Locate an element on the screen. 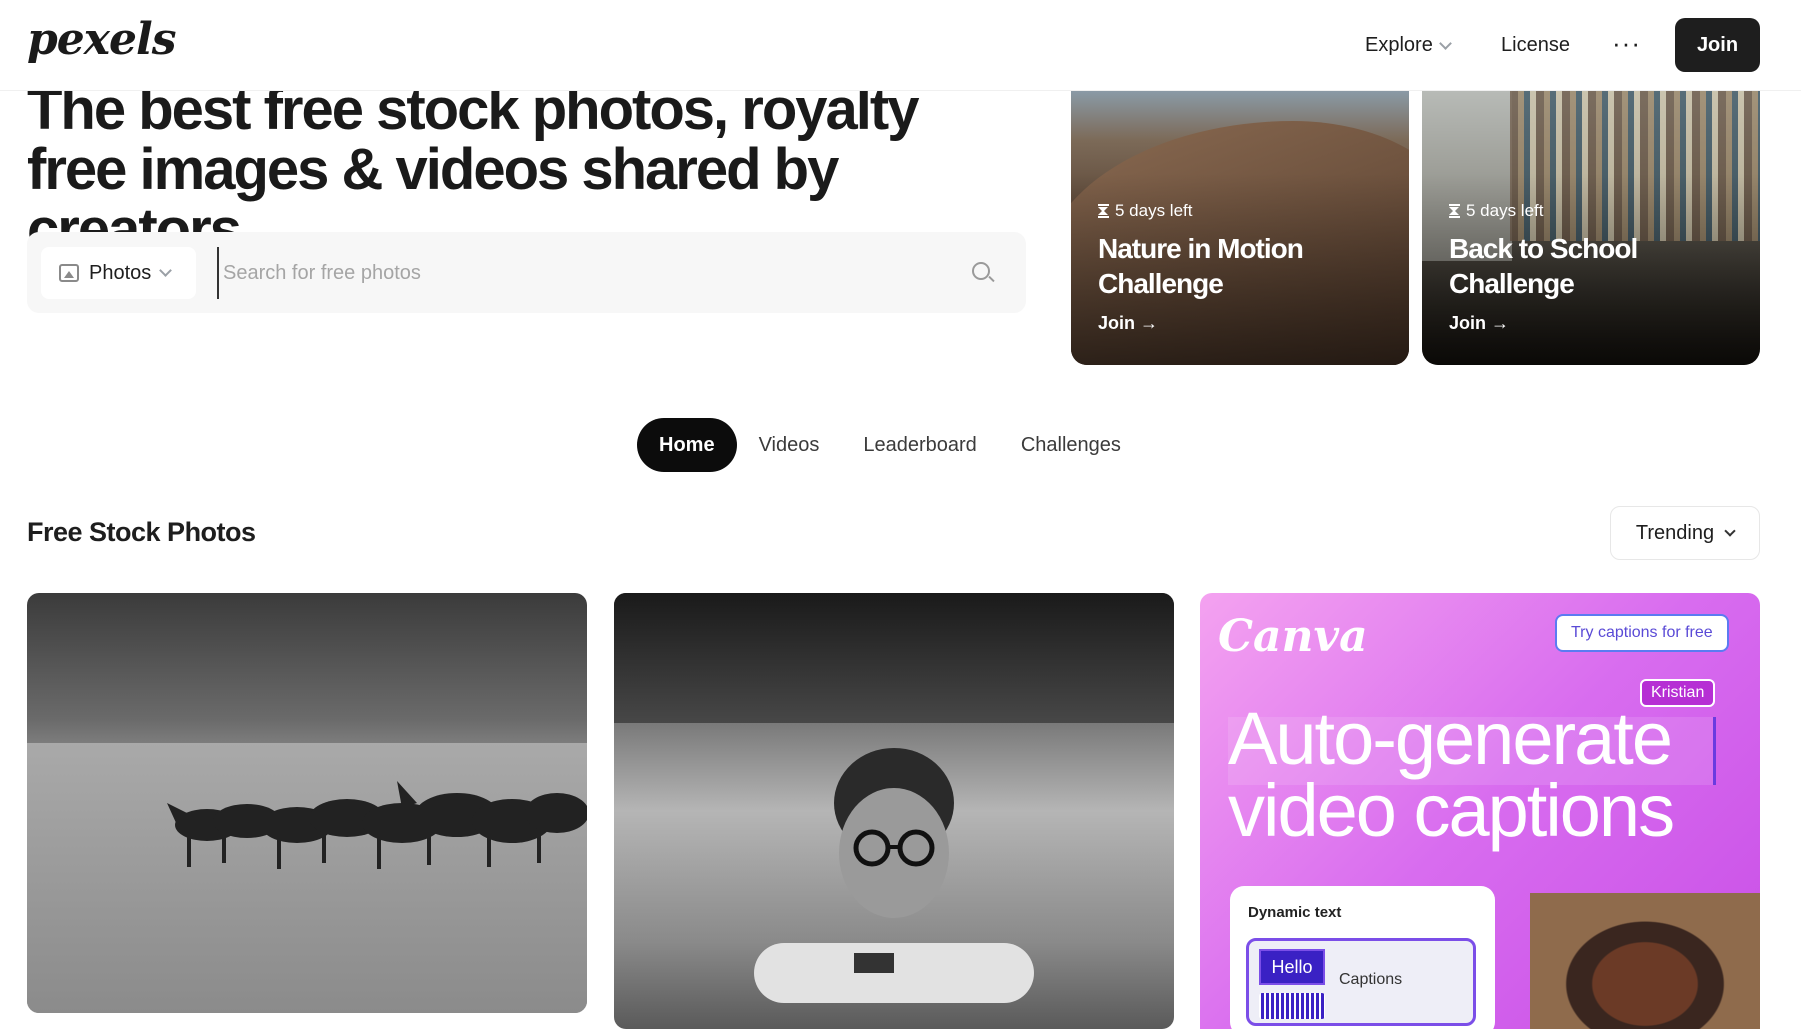  section-title: Free Stock Photos is located at coordinates (141, 532).